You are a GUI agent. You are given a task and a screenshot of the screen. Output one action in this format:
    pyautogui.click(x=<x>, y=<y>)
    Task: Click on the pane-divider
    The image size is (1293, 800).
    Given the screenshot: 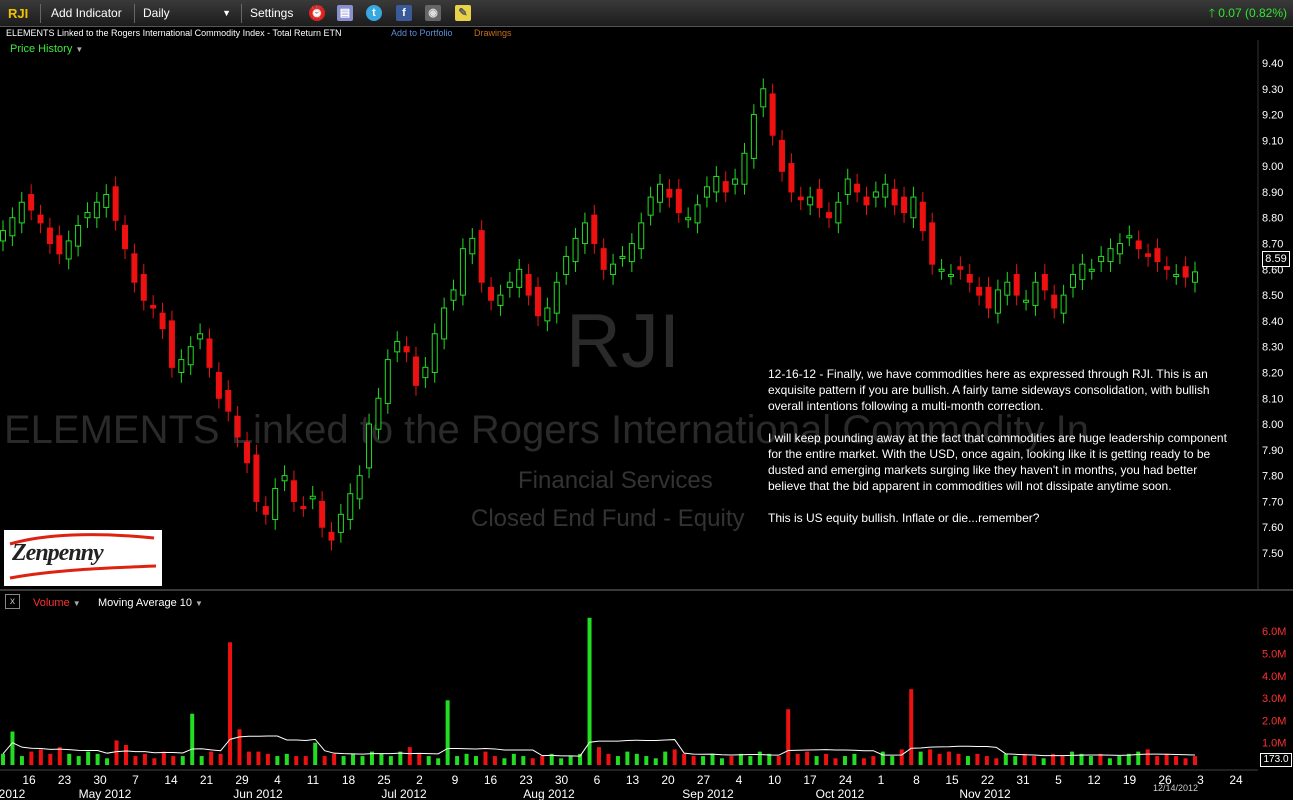 What is the action you would take?
    pyautogui.click(x=646, y=590)
    